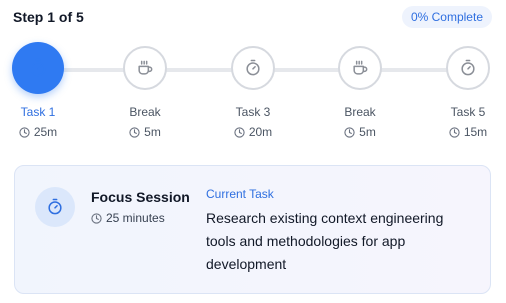  Describe the element at coordinates (135, 218) in the screenshot. I see `session-duration-text: 25 minutes` at that location.